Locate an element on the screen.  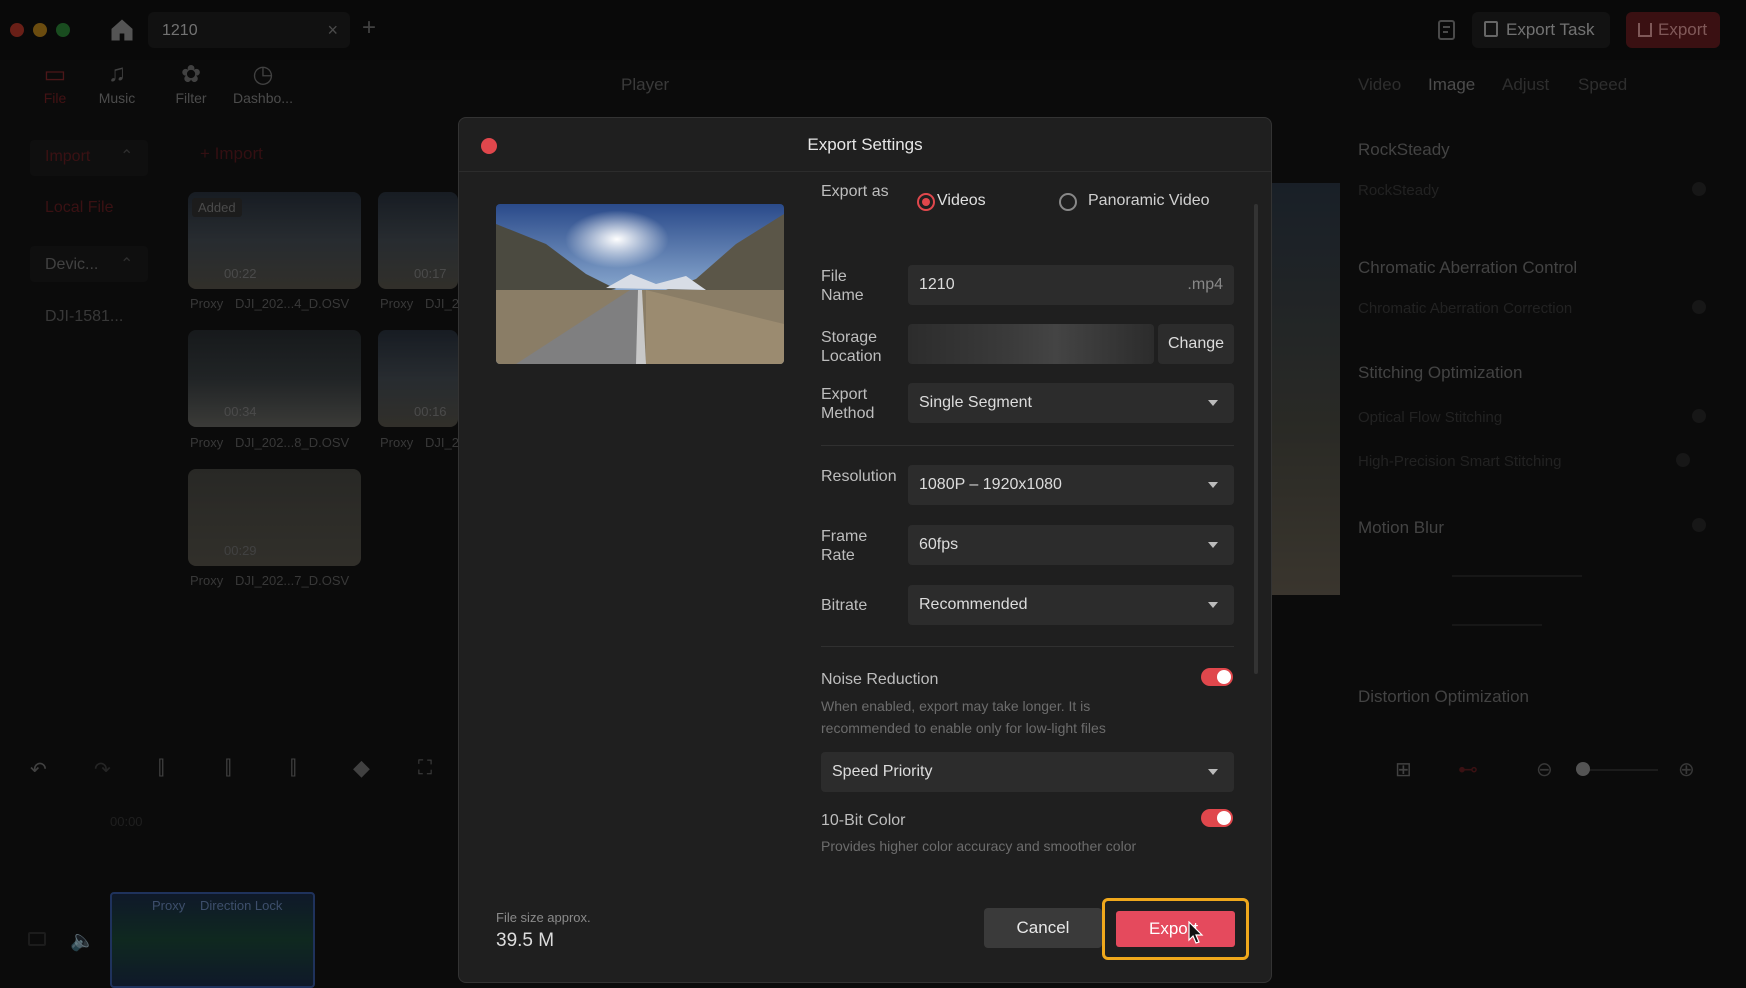
export-preview-image is located at coordinates (640, 284).